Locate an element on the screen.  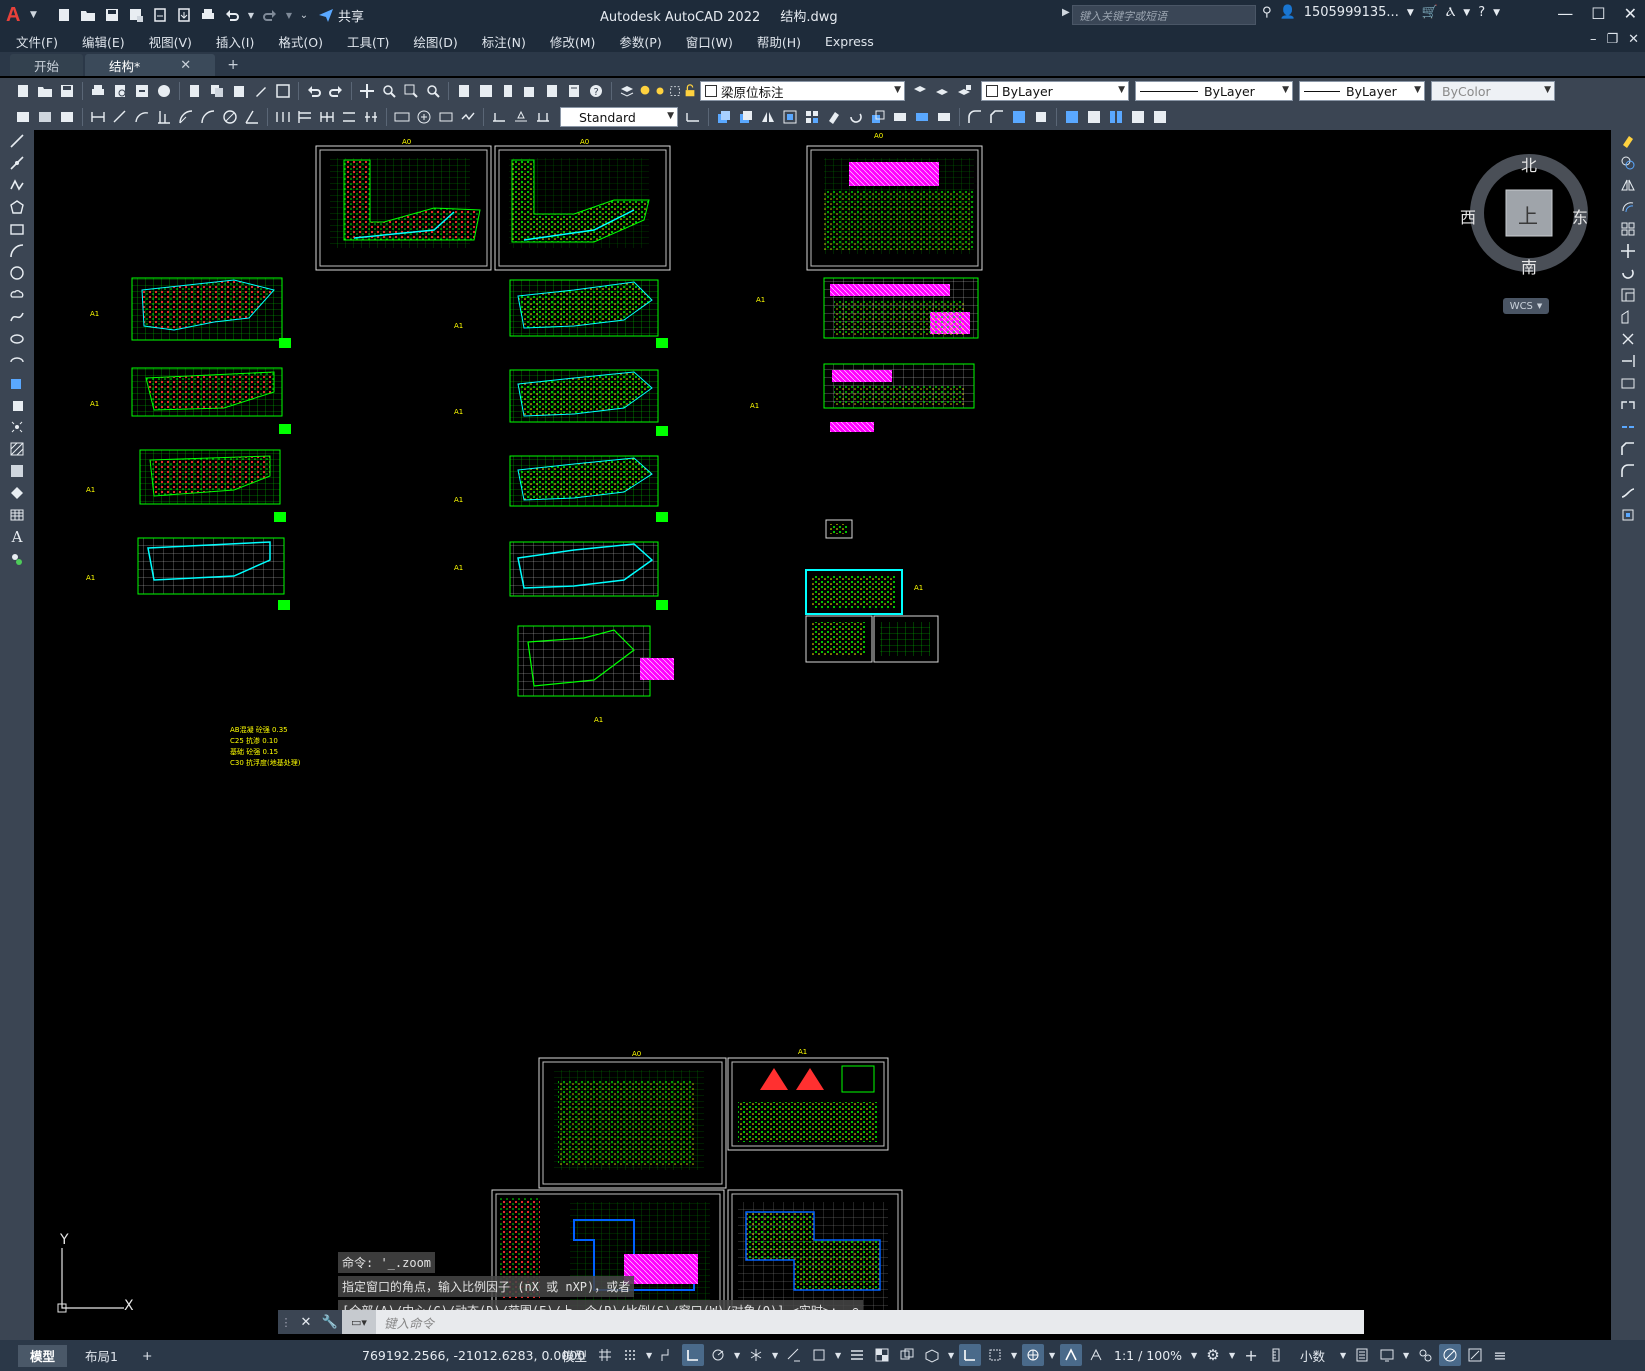
dimension-style-dropdown: Standard ▼ is located at coordinates (619, 117).